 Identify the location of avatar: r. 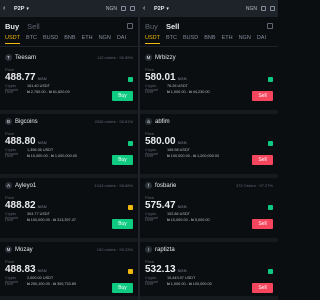
(148, 249).